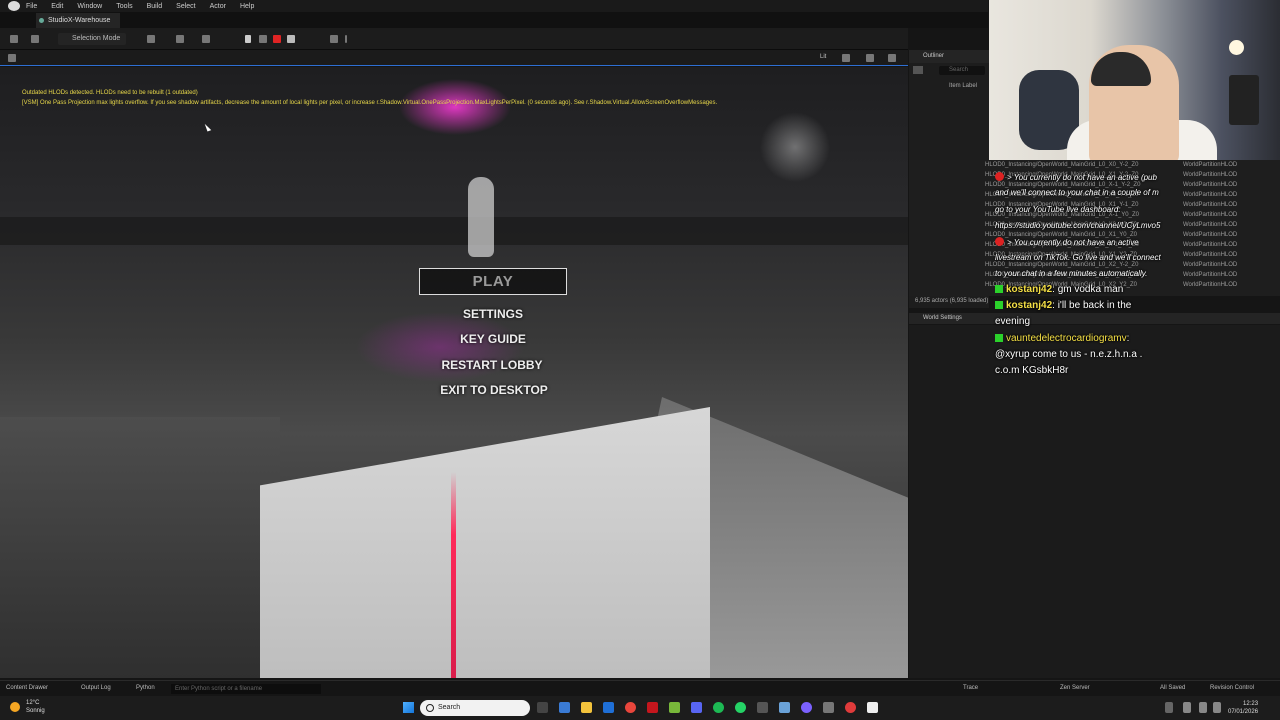 The height and width of the screenshot is (720, 1280). Describe the element at coordinates (1169, 707) in the screenshot. I see `tray-chevron-icon` at that location.